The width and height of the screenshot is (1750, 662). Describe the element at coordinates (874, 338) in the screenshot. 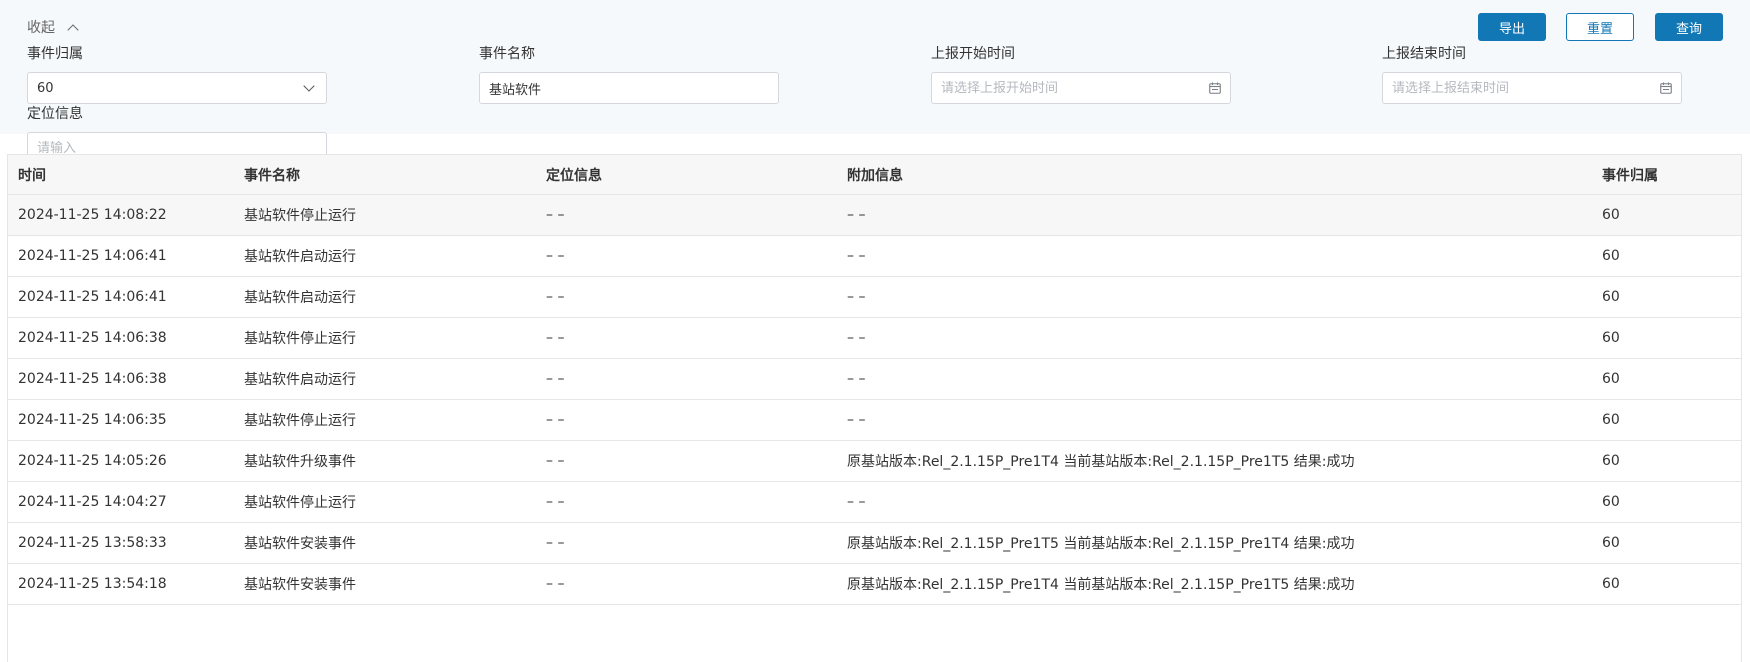

I see `table-row: 2024-11-25 14:06:38 基站软件停止运行 – – – – 60` at that location.